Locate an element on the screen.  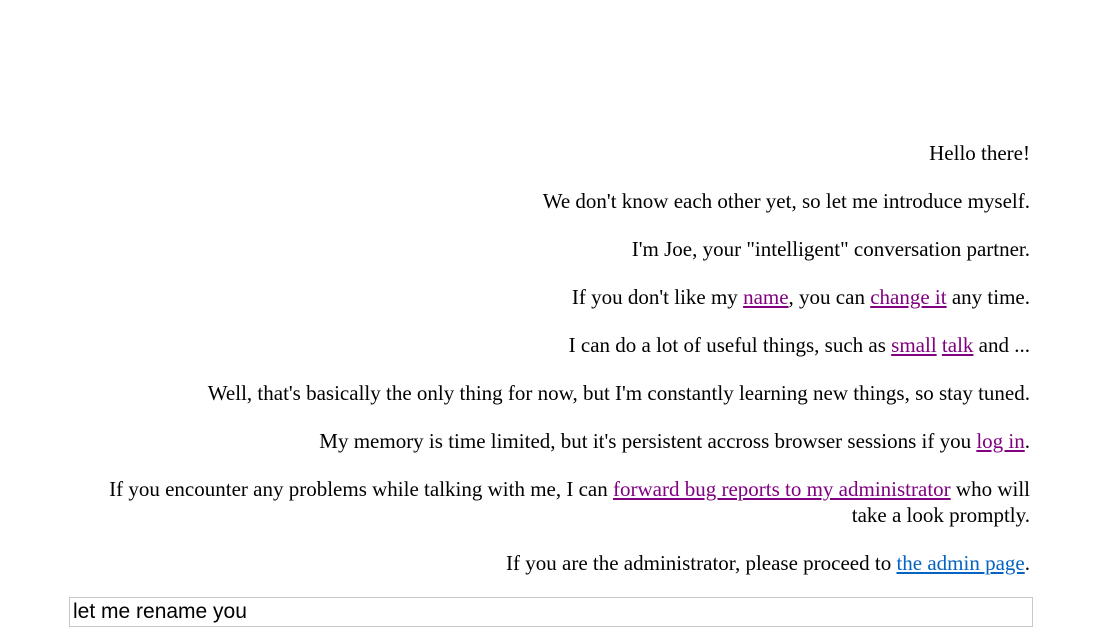
message-text: I can do a lot of useful things, such as is located at coordinates (730, 345).